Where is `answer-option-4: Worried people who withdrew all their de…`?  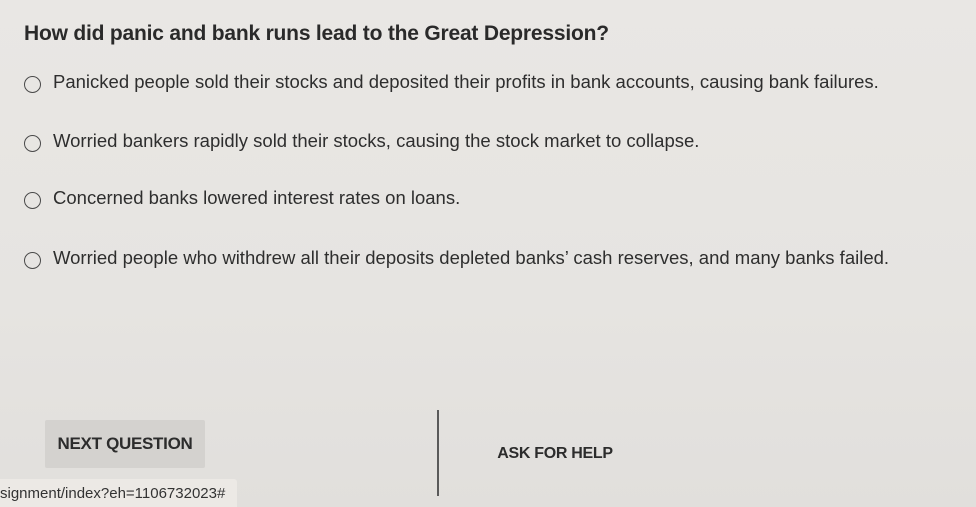 answer-option-4: Worried people who withdrew all their de… is located at coordinates (456, 257).